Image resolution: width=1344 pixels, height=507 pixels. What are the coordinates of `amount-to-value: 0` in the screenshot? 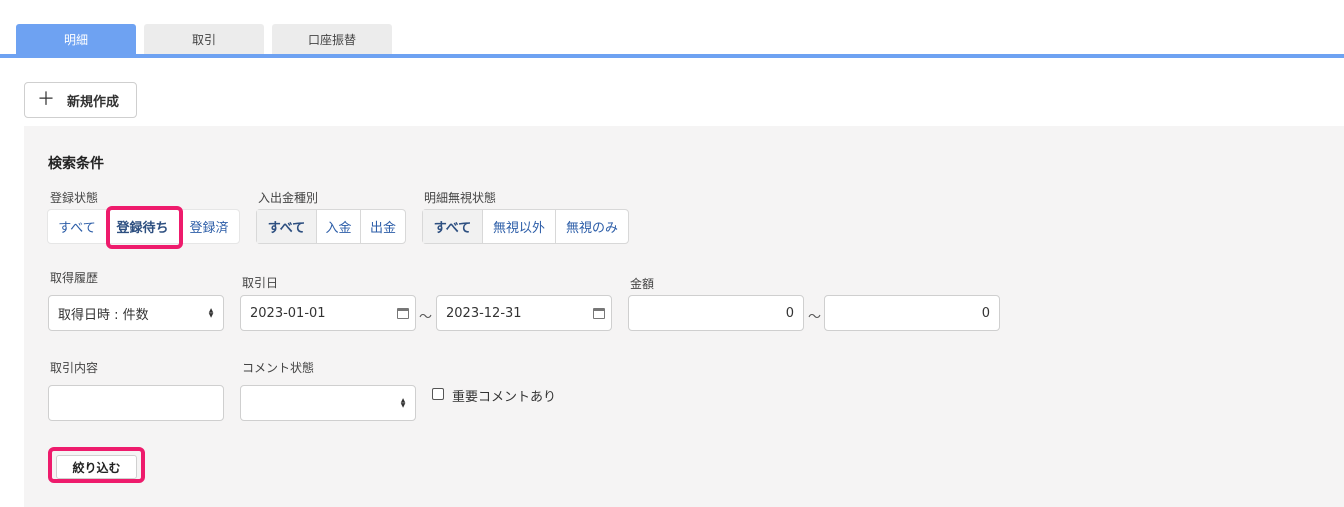 It's located at (985, 313).